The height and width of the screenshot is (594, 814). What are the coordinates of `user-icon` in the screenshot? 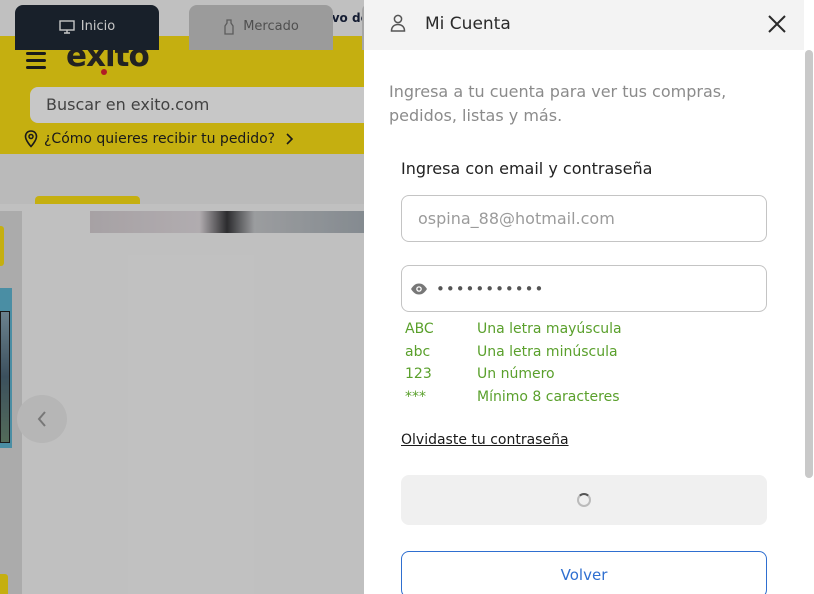 It's located at (398, 23).